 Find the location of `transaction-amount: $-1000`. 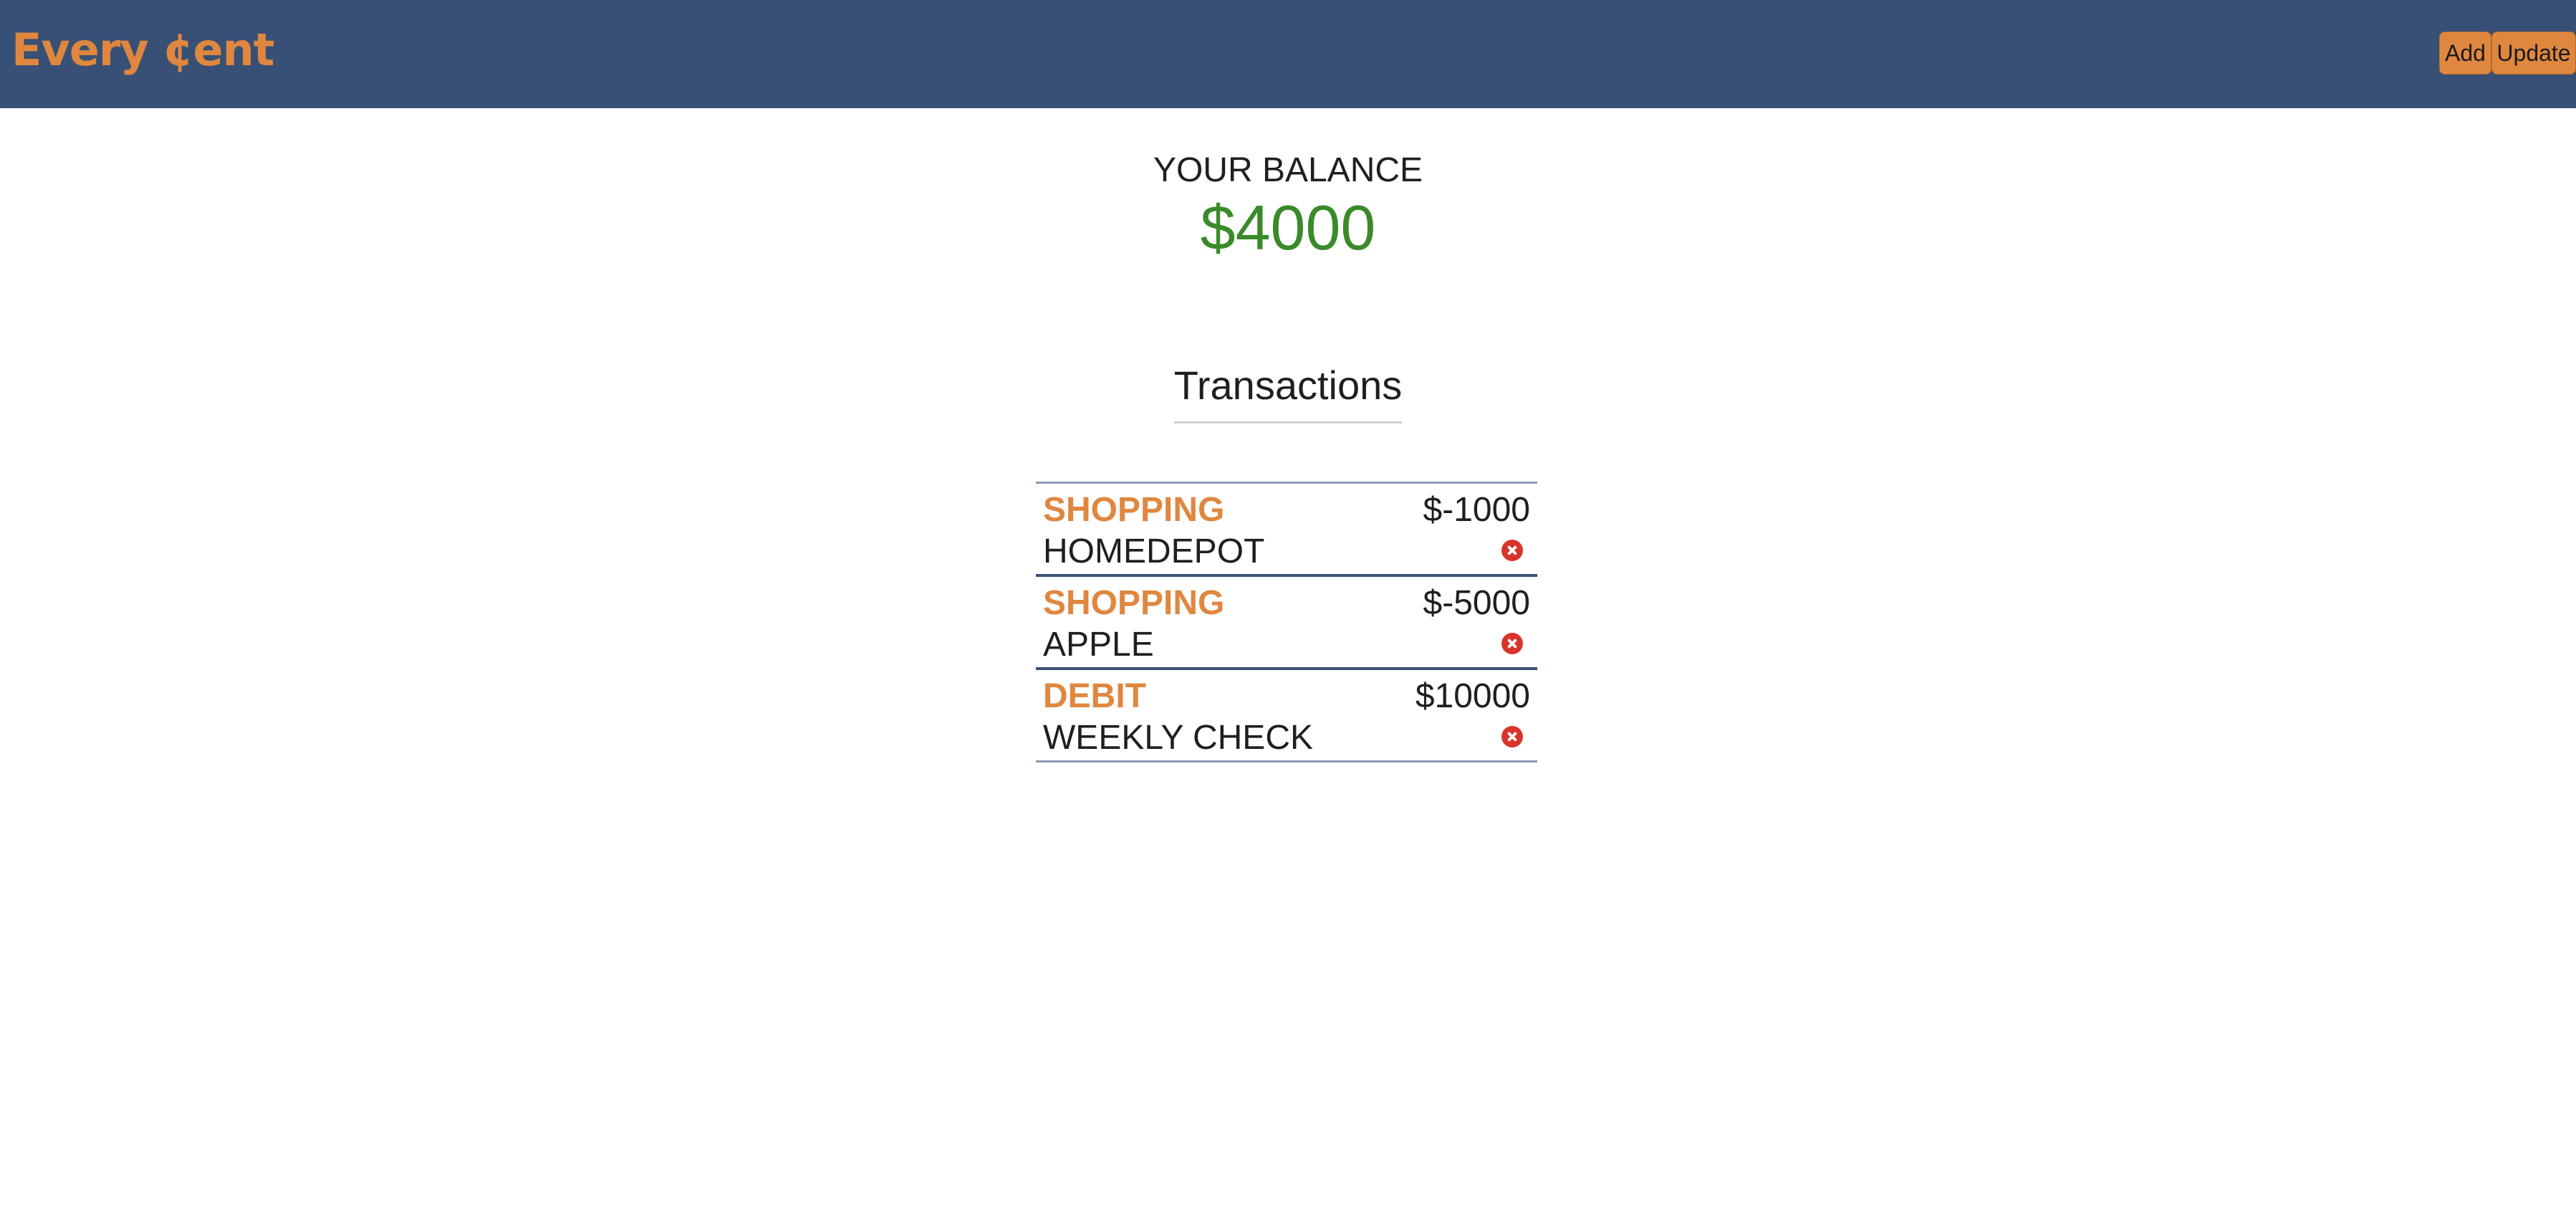

transaction-amount: $-1000 is located at coordinates (1477, 510).